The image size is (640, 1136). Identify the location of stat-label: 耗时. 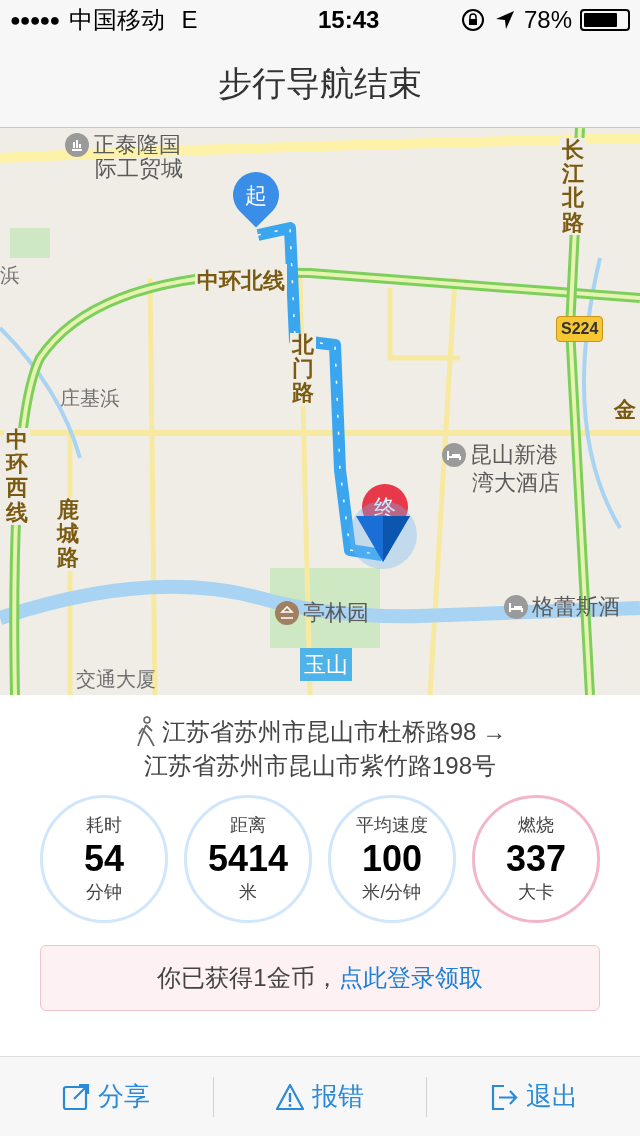
(104, 825).